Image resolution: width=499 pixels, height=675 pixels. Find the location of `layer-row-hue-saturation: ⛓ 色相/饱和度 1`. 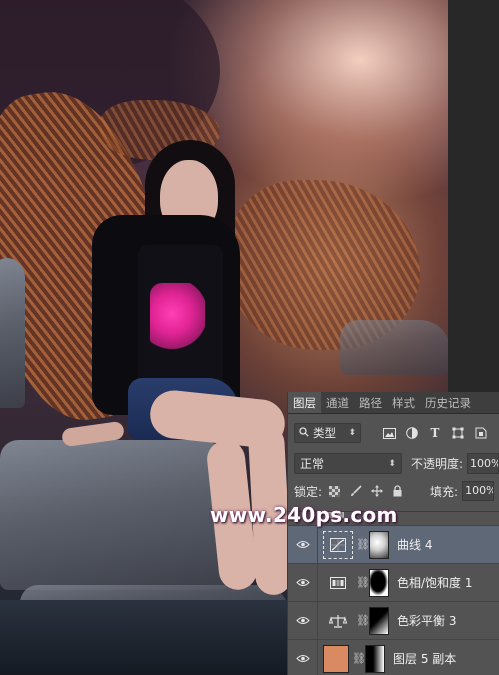

layer-row-hue-saturation: ⛓ 色相/饱和度 1 is located at coordinates (393, 583).